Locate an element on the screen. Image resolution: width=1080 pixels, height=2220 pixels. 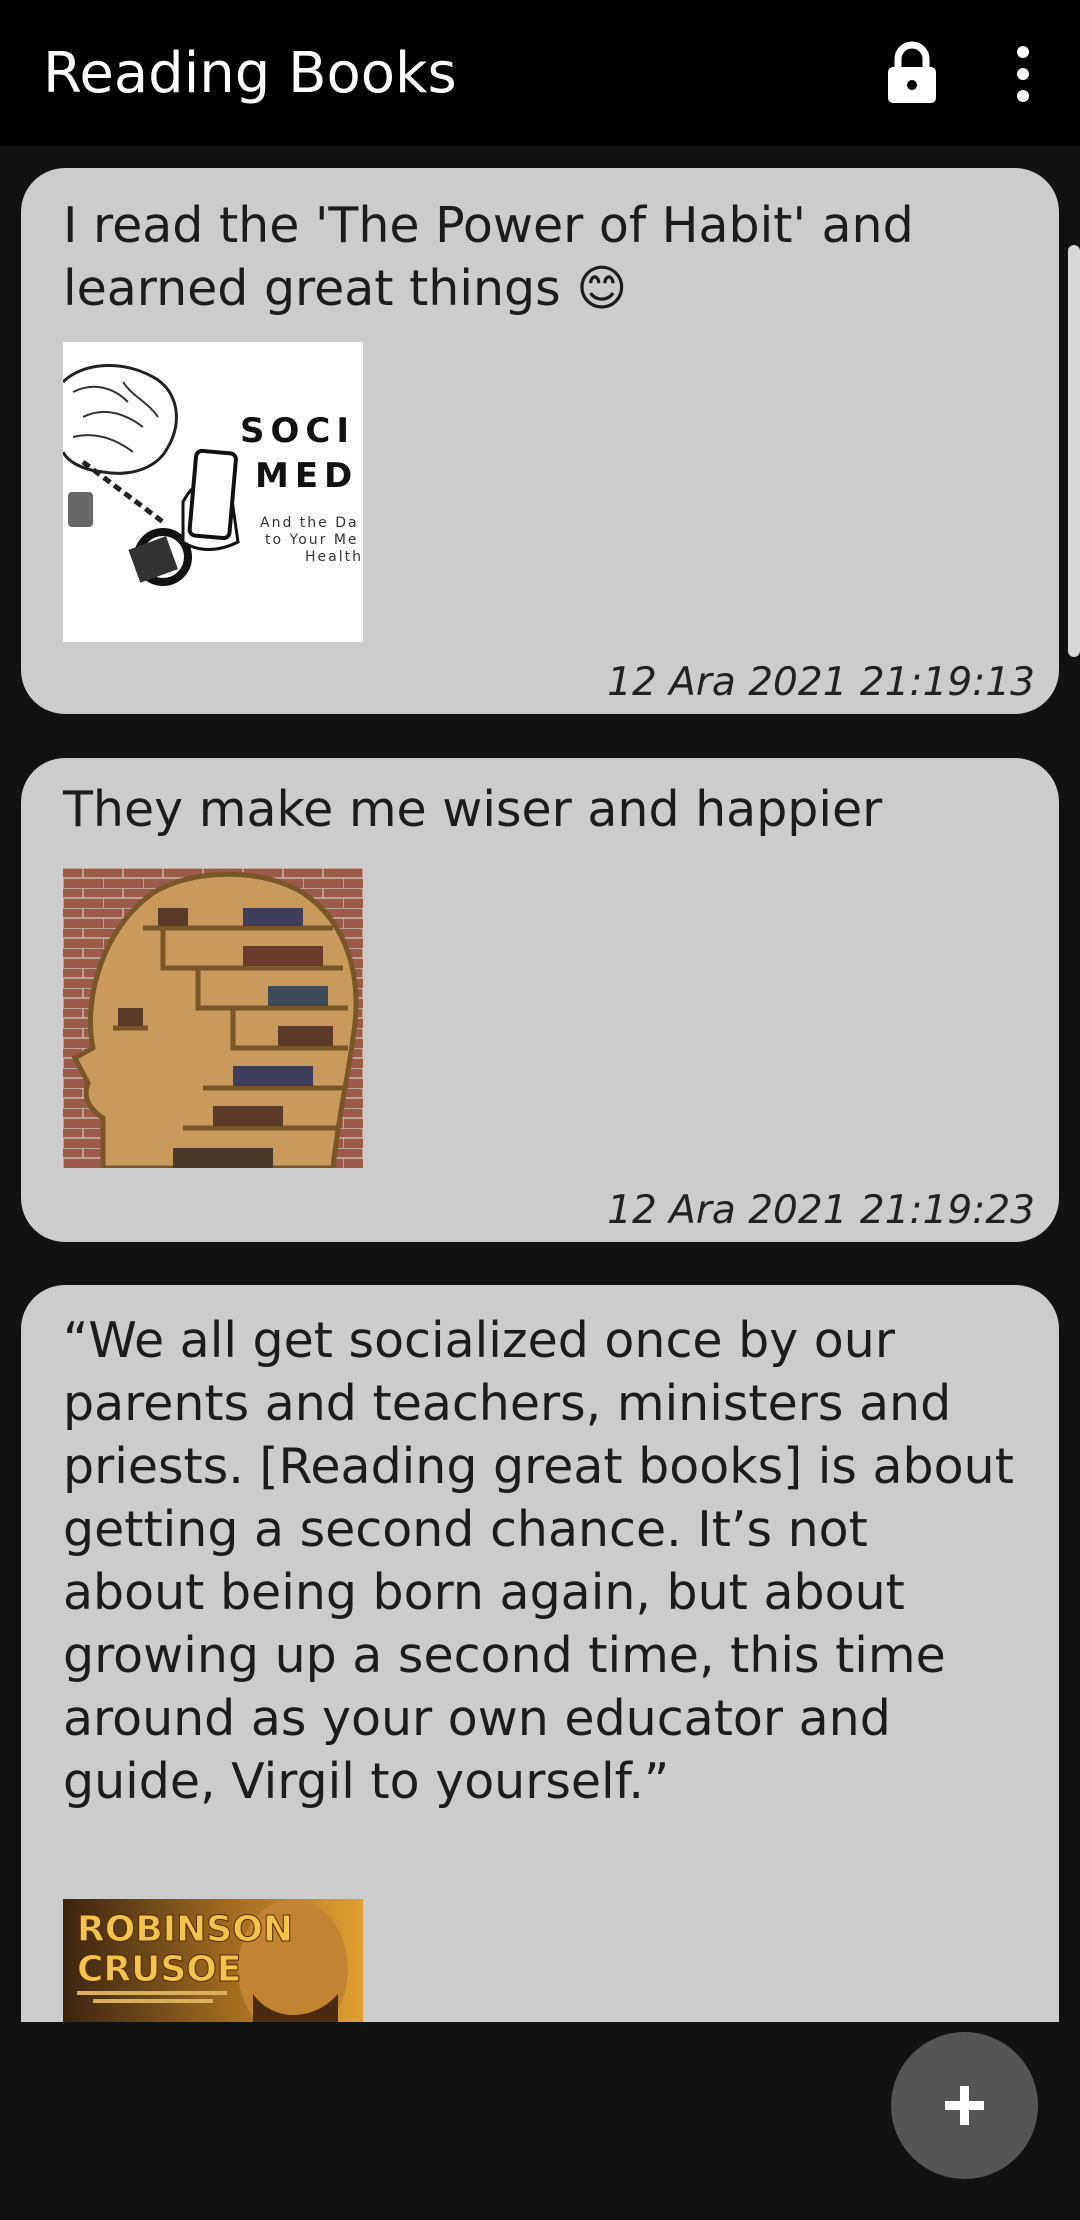
image-text: ROBINSON is located at coordinates (185, 1929).